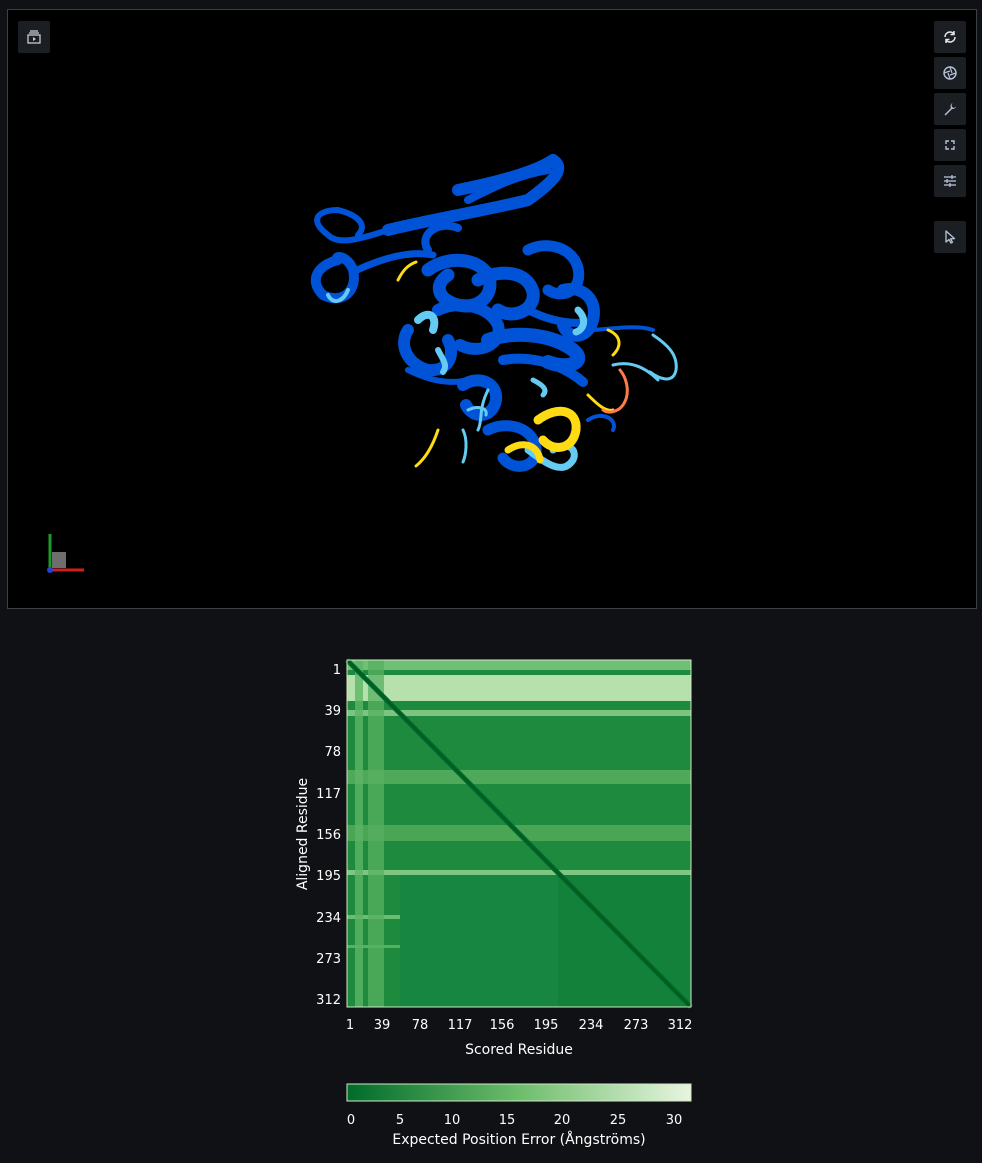 This screenshot has width=982, height=1163. What do you see at coordinates (452, 1120) in the screenshot?
I see `colorbar-tick: 10` at bounding box center [452, 1120].